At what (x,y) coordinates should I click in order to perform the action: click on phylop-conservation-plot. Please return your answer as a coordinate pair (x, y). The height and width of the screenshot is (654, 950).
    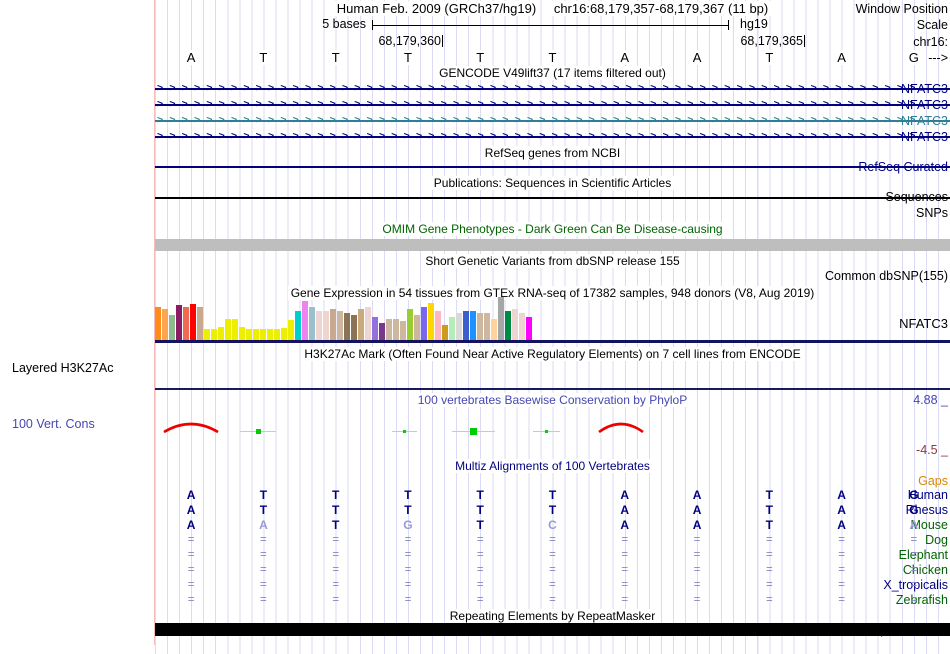
    Looking at the image, I should click on (552, 429).